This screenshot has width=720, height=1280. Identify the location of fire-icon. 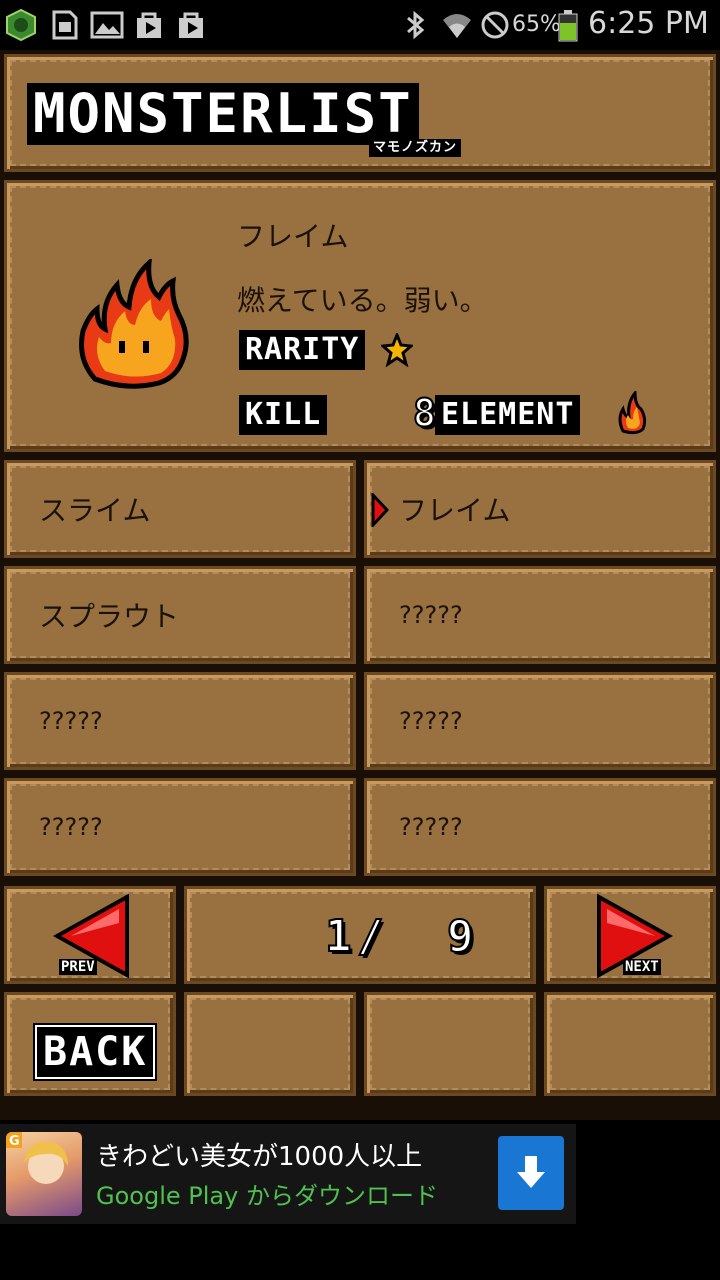
(632, 413).